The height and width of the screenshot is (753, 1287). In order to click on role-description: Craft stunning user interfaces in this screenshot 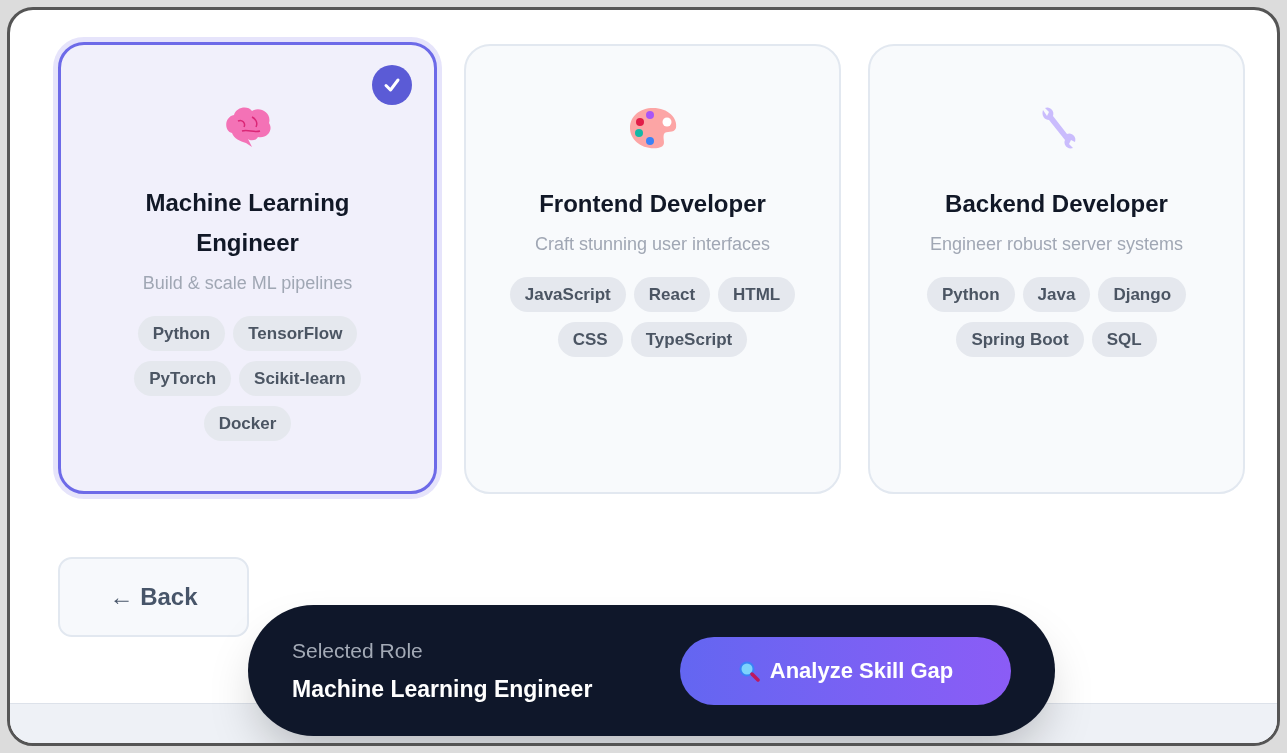, I will do `click(652, 244)`.